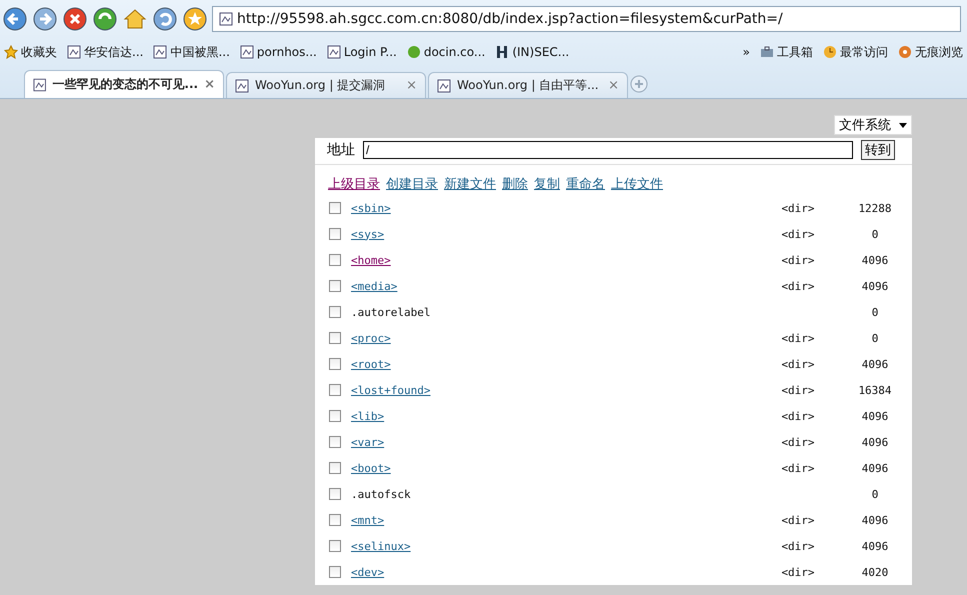 The width and height of the screenshot is (967, 595). Describe the element at coordinates (502, 52) in the screenshot. I see `h-logo-icon` at that location.